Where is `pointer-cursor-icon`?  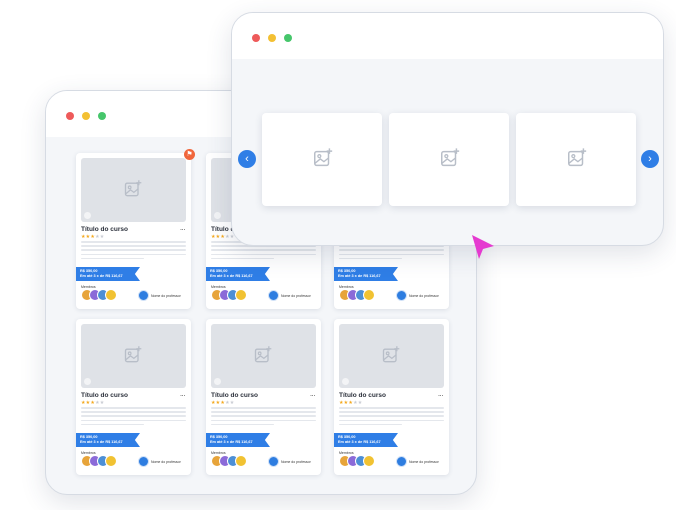 pointer-cursor-icon is located at coordinates (483, 247).